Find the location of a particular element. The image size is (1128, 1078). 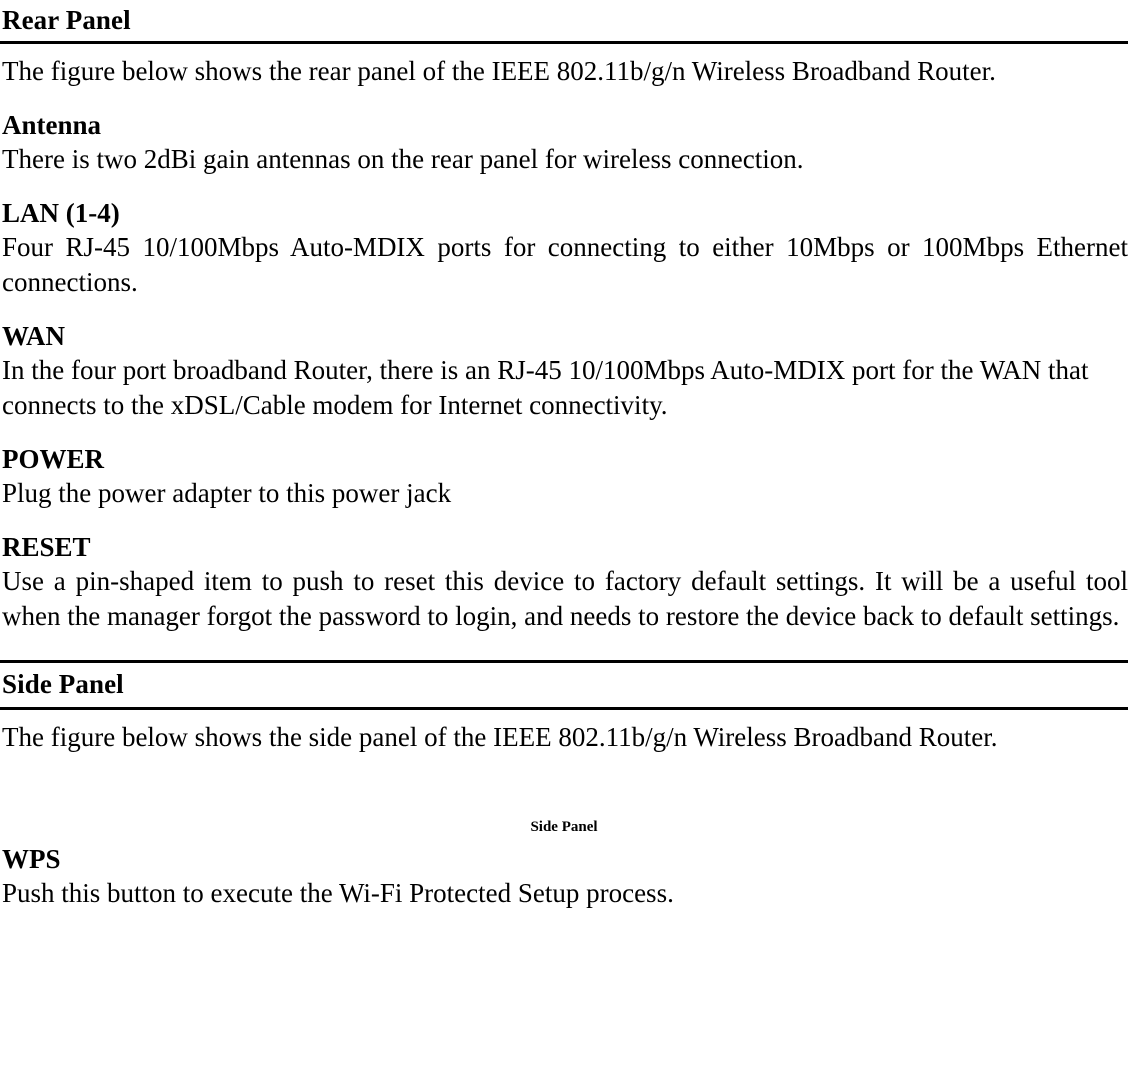

subsection-heading-antenna: Antenna is located at coordinates (52, 125).